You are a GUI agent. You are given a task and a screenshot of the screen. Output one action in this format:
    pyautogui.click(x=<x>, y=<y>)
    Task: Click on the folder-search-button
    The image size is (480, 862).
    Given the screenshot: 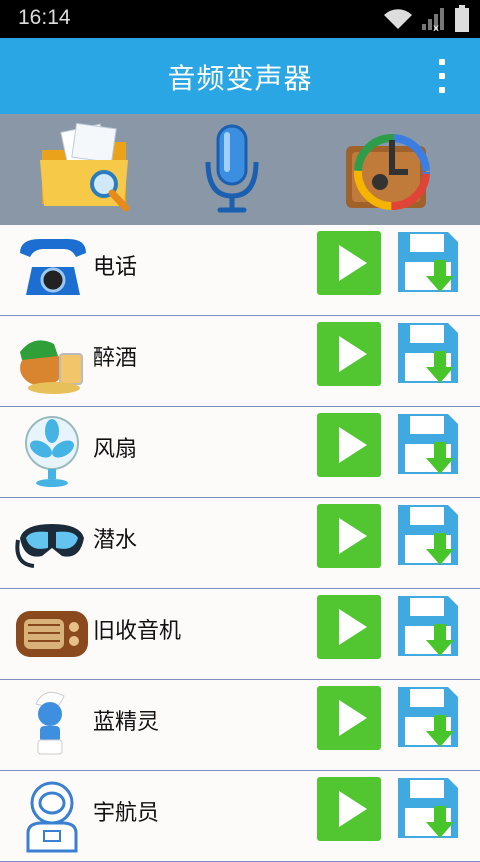 What is the action you would take?
    pyautogui.click(x=84, y=170)
    